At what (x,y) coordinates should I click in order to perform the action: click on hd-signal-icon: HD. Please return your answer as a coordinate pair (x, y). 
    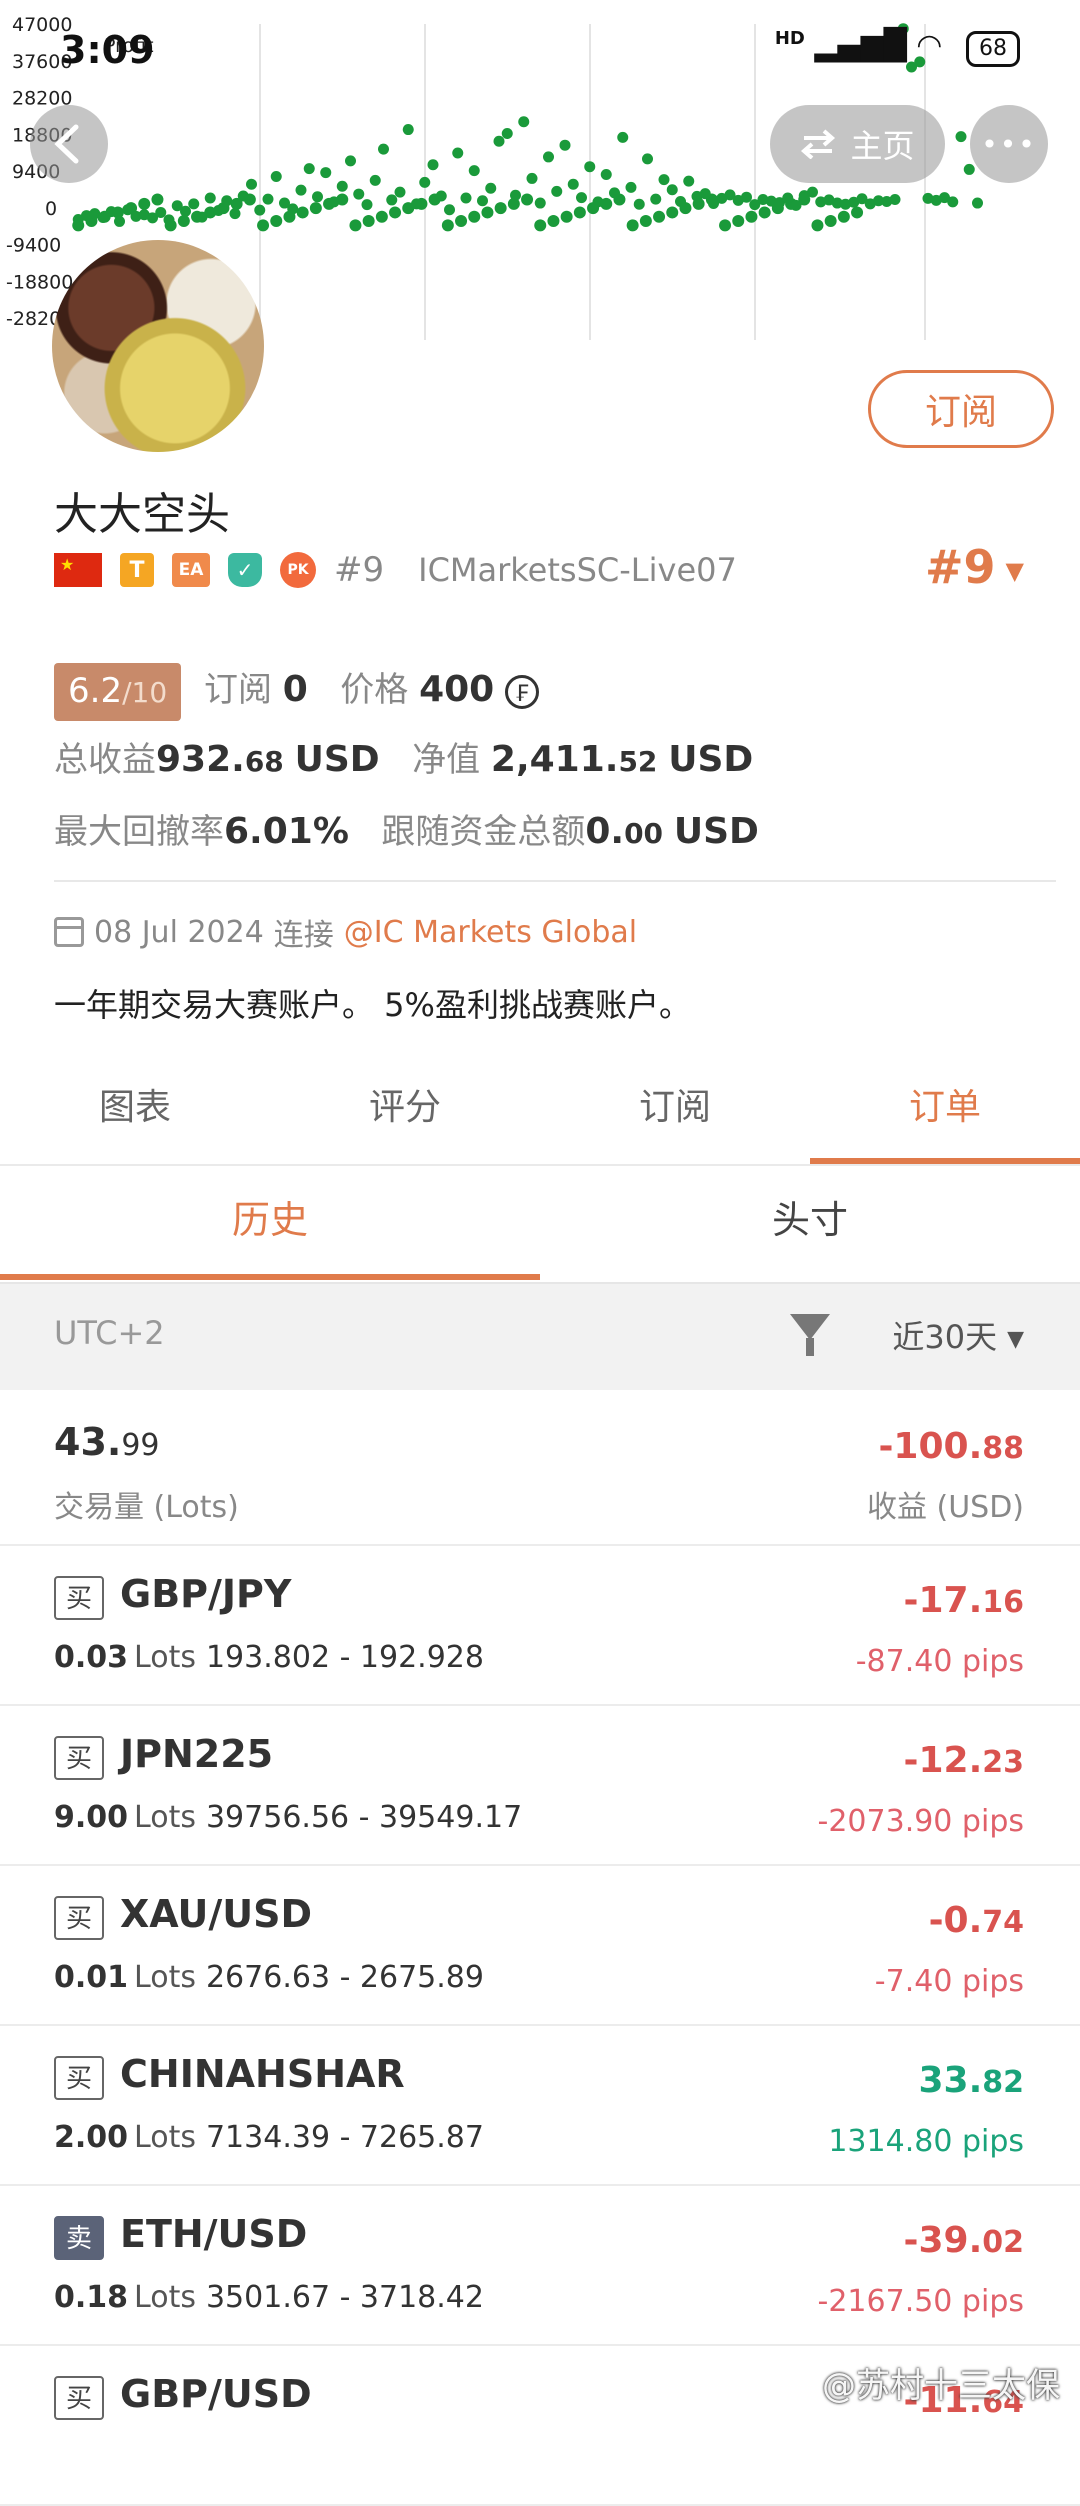
    Looking at the image, I should click on (789, 38).